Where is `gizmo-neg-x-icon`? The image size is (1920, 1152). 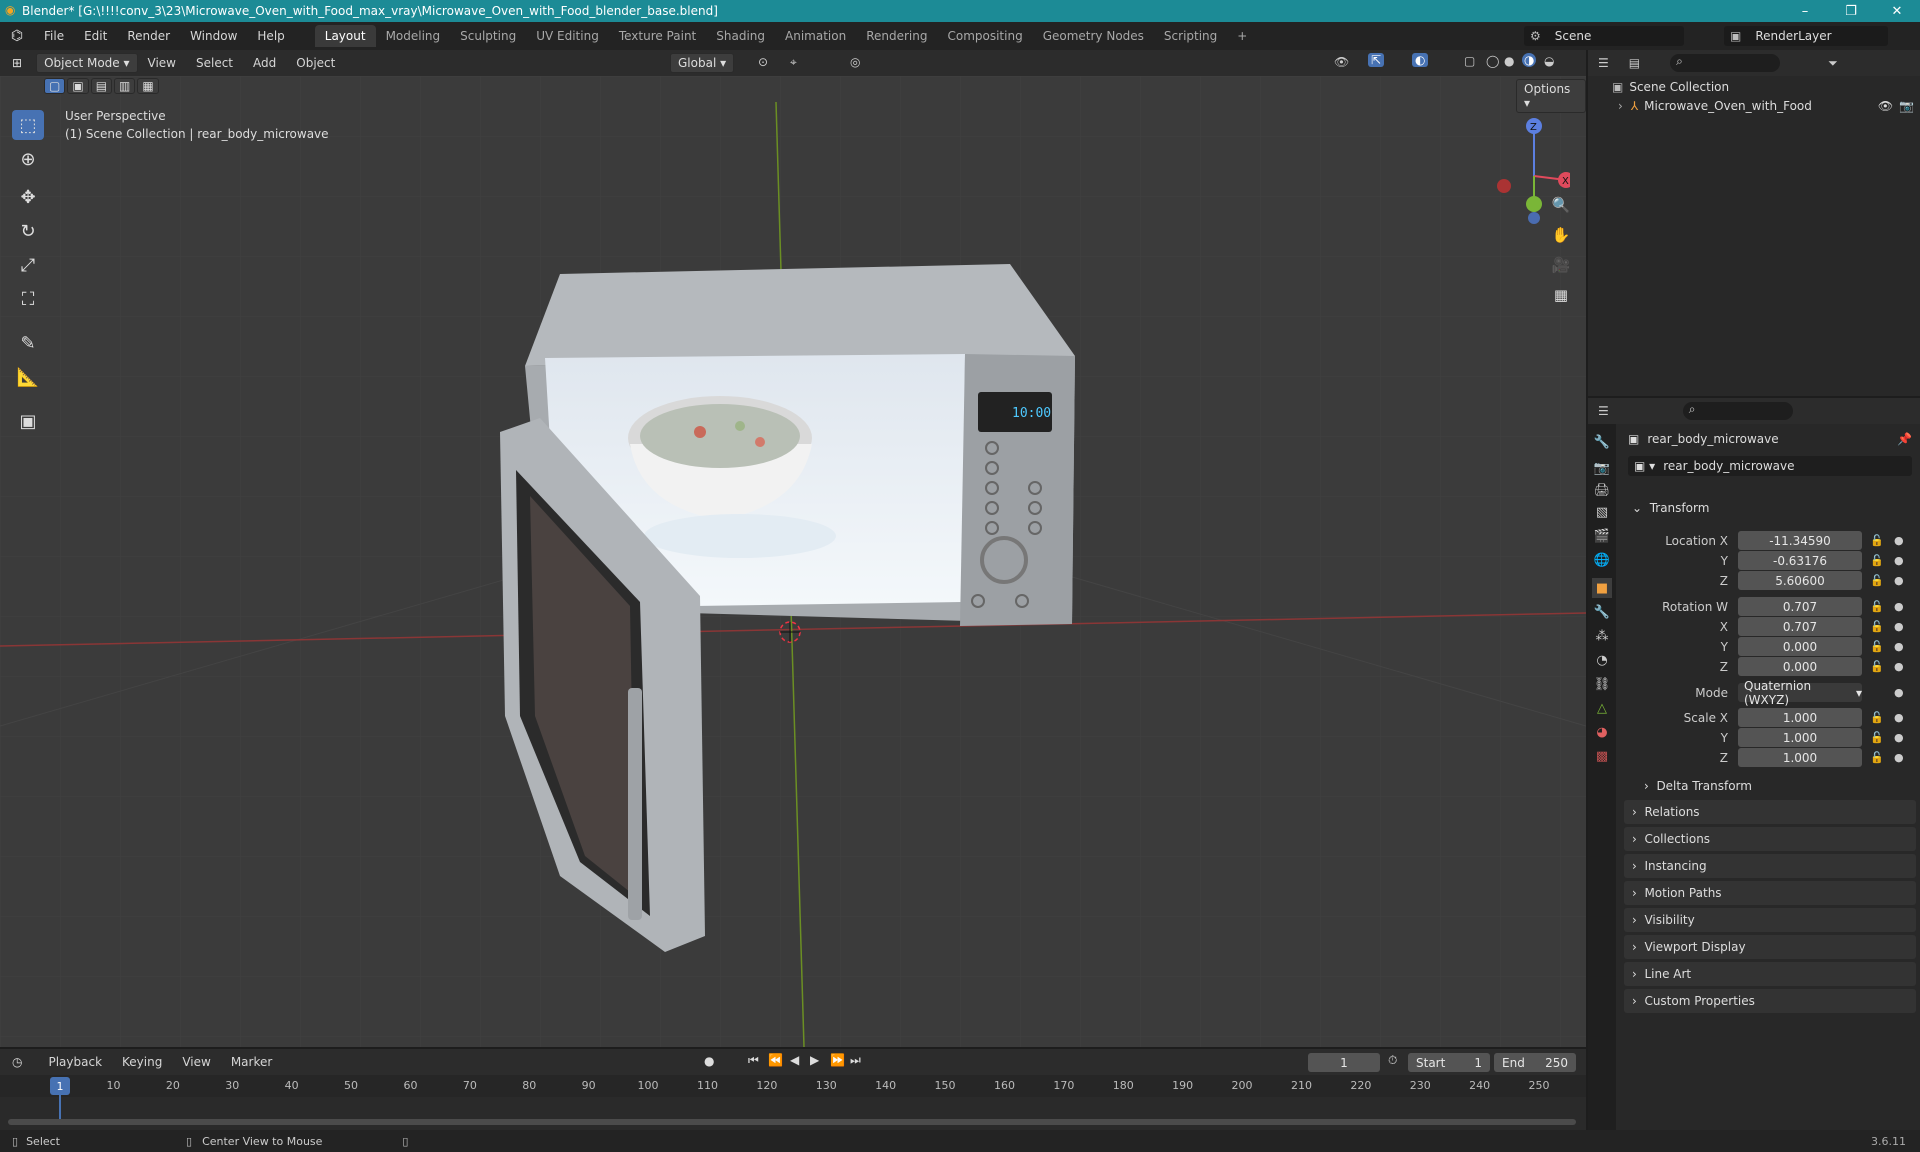 gizmo-neg-x-icon is located at coordinates (1504, 186).